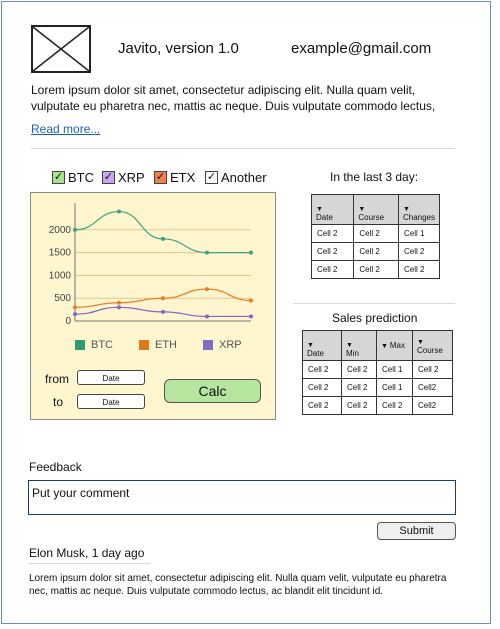  I want to click on checkbox-etx: ✓, so click(160, 177).